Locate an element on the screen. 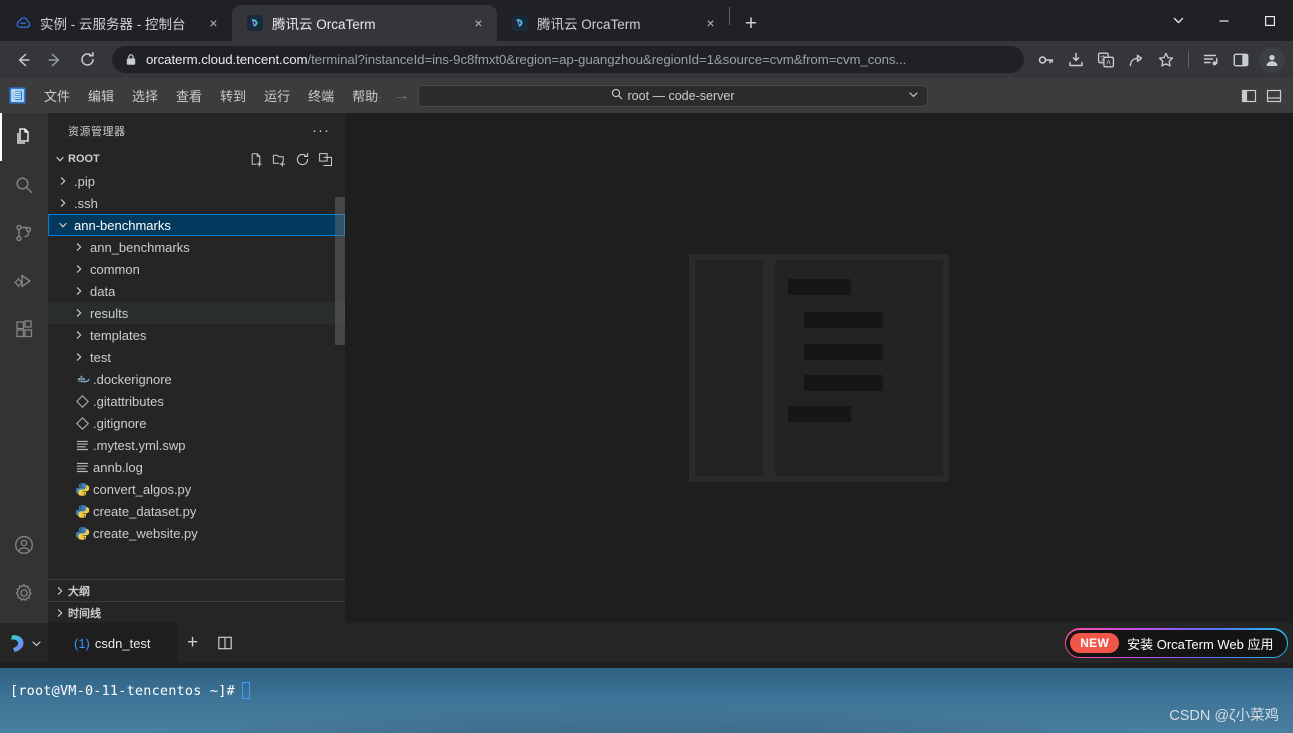 The image size is (1293, 733). reload-icon is located at coordinates (87, 60).